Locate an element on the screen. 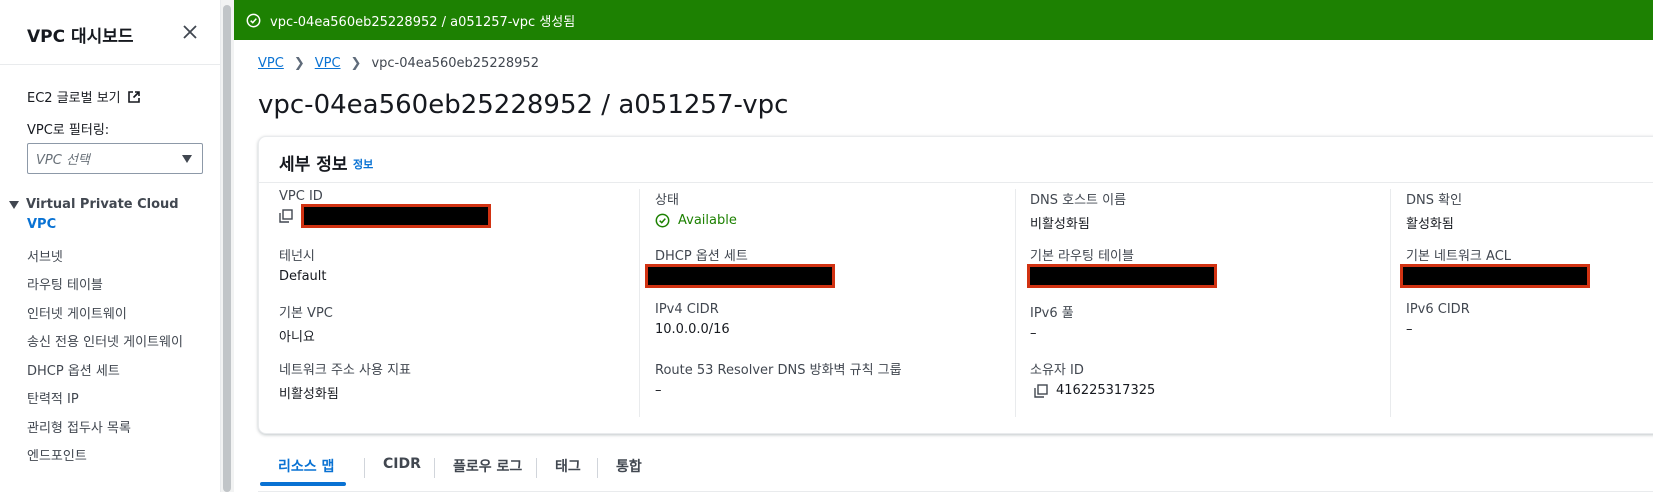 The image size is (1653, 492). field-main-route-table: 기본 라우팅 테이블 is located at coordinates (1122, 266).